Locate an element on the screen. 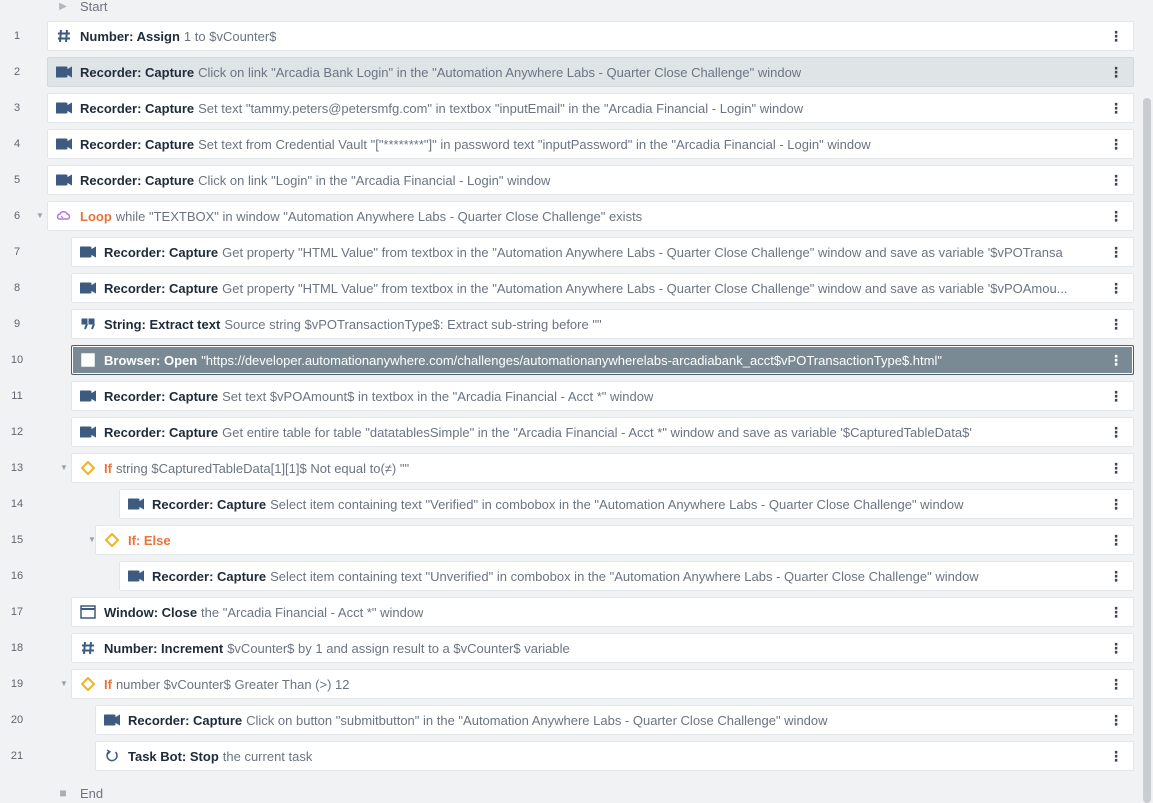 The width and height of the screenshot is (1153, 803). line-number: 10 is located at coordinates (17, 360).